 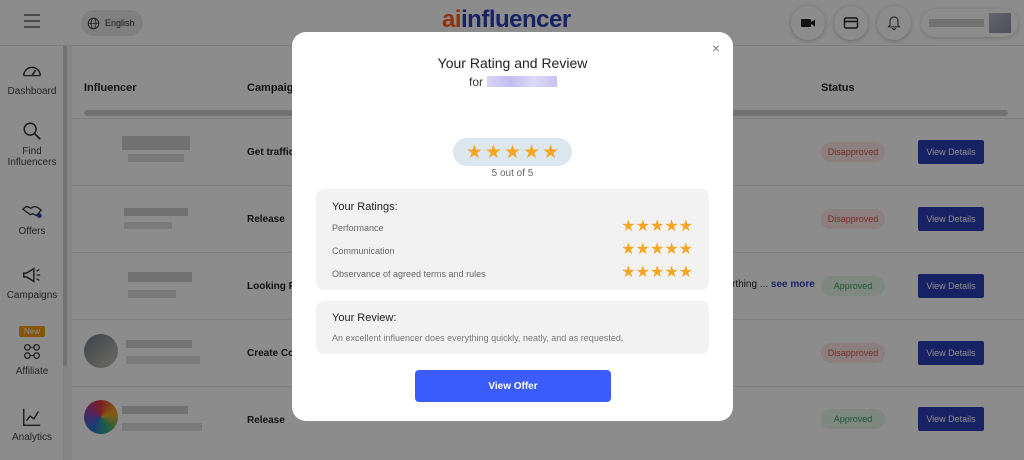 I want to click on rating-out-of-text: 5 out of 5, so click(x=512, y=173).